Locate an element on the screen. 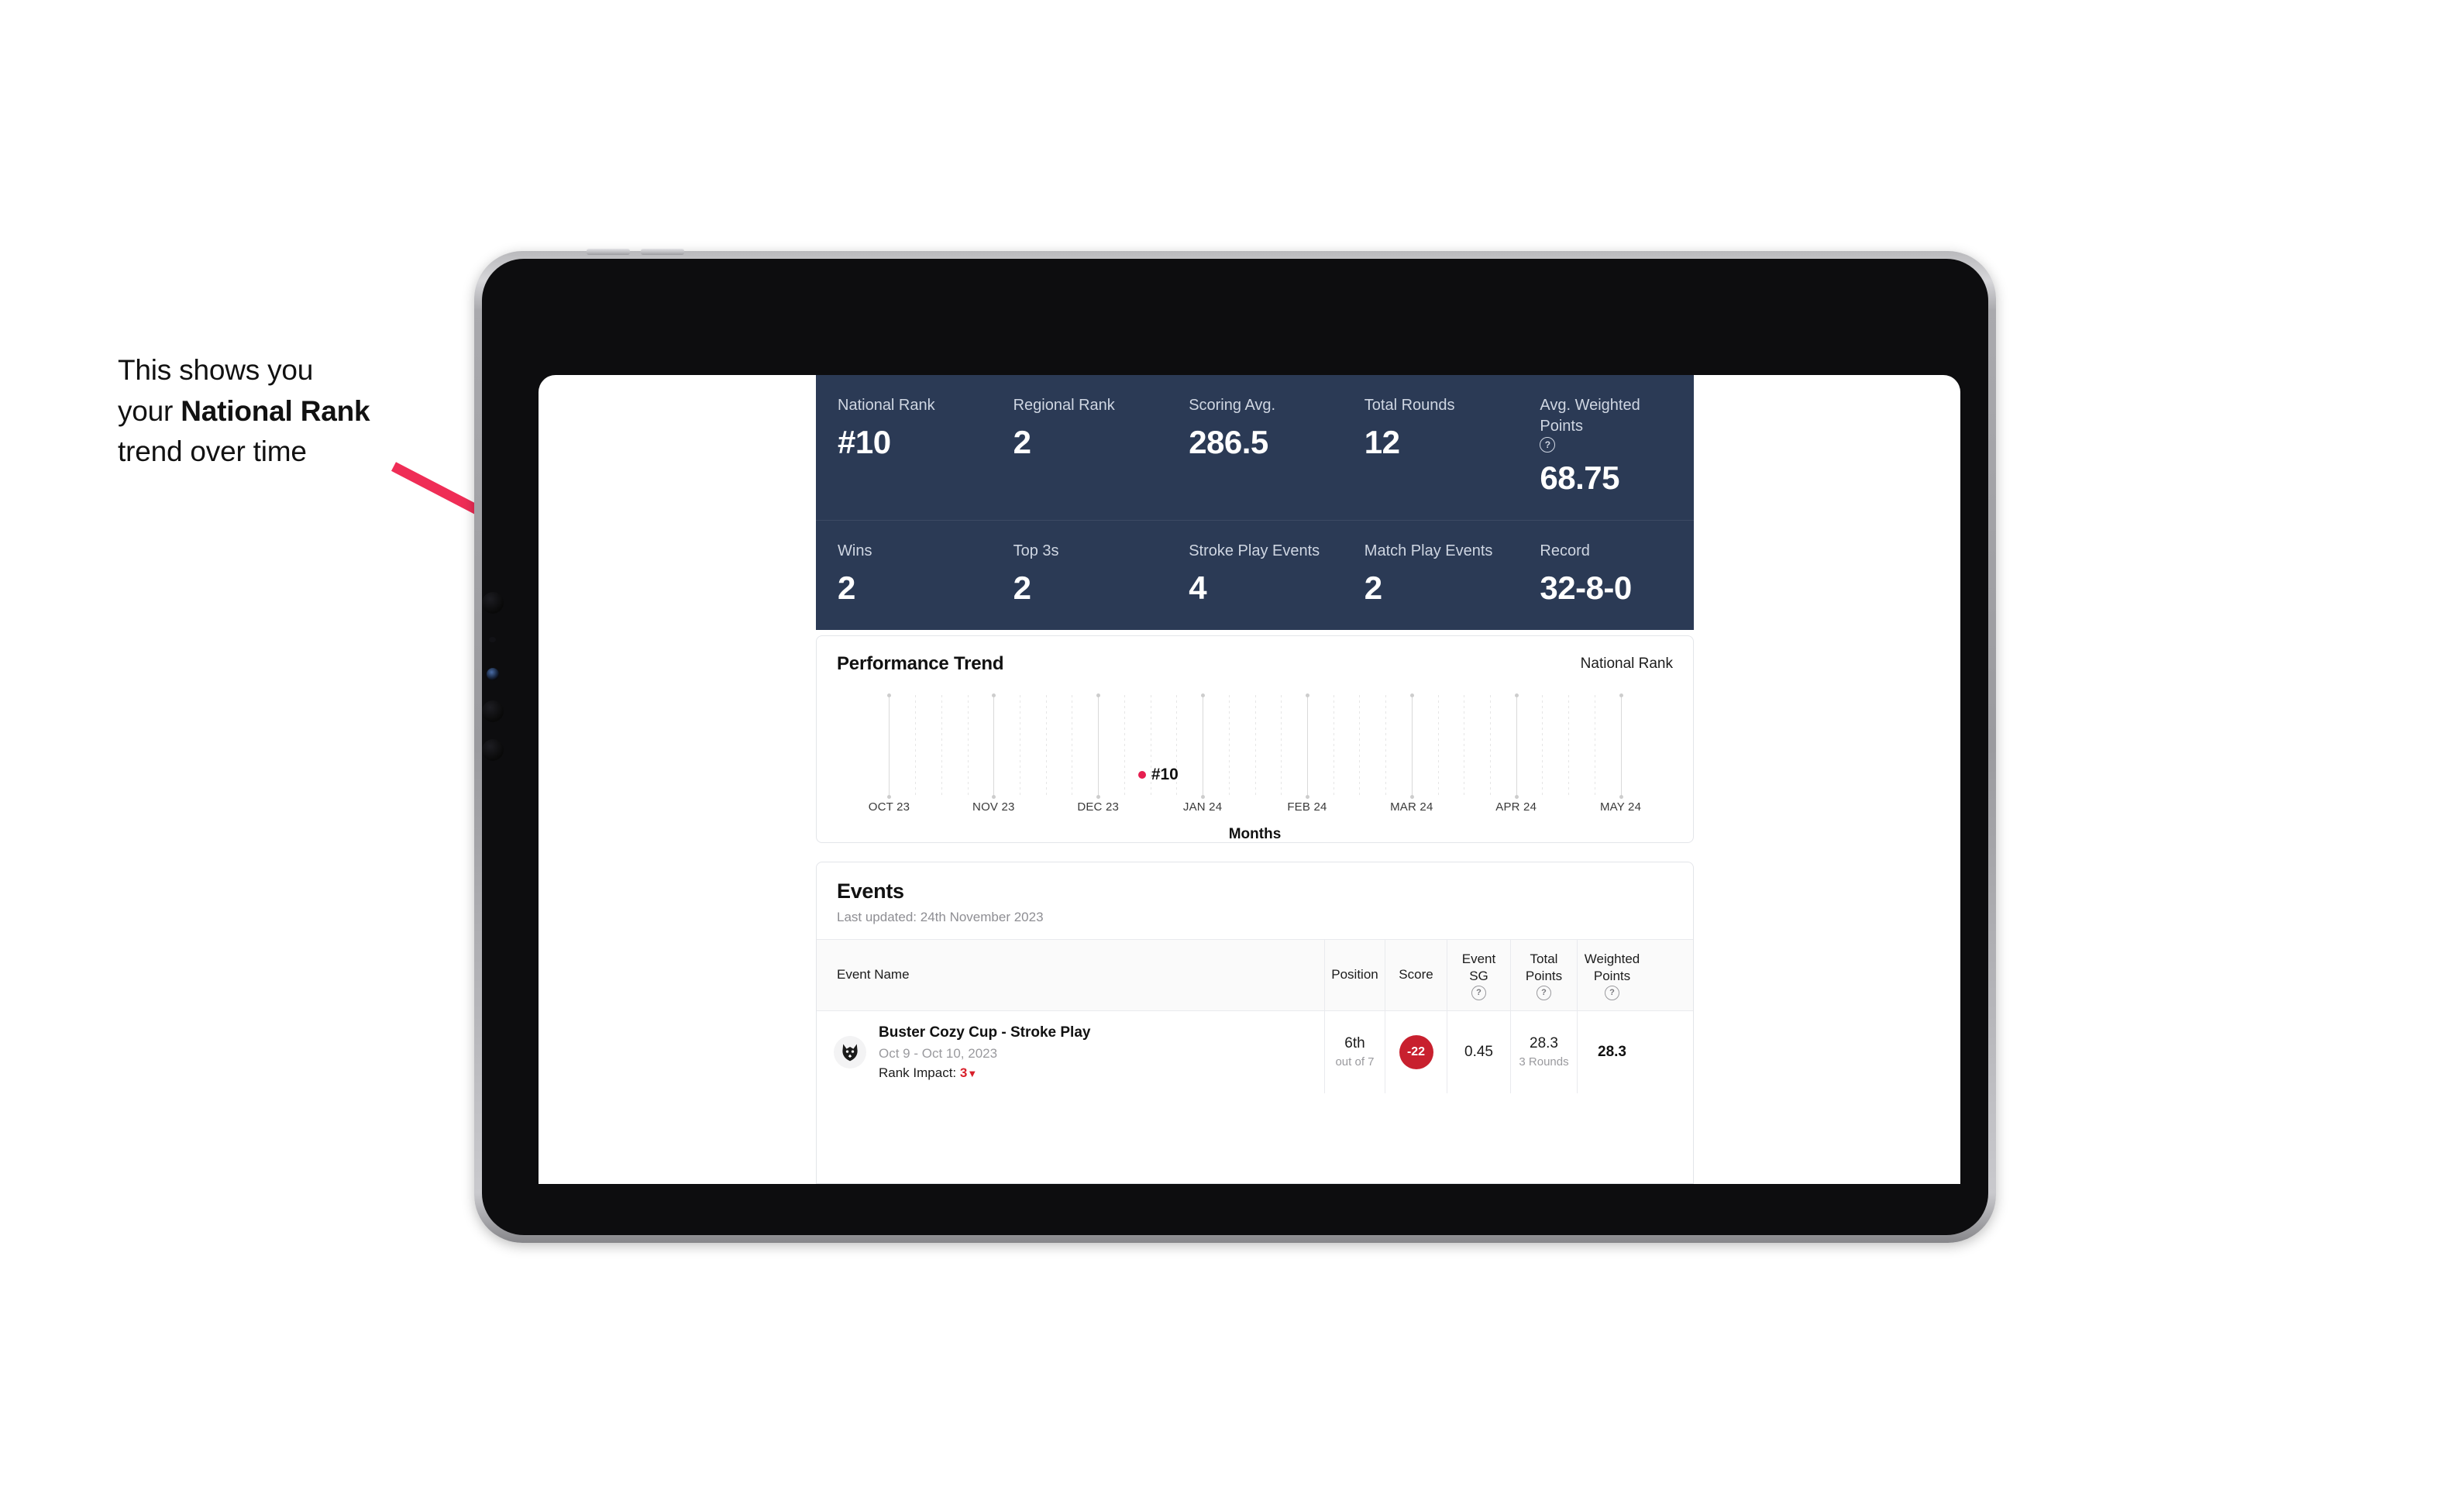 The image size is (2464, 1497). column-header-weighted-points: Weighted Points? is located at coordinates (1612, 975).